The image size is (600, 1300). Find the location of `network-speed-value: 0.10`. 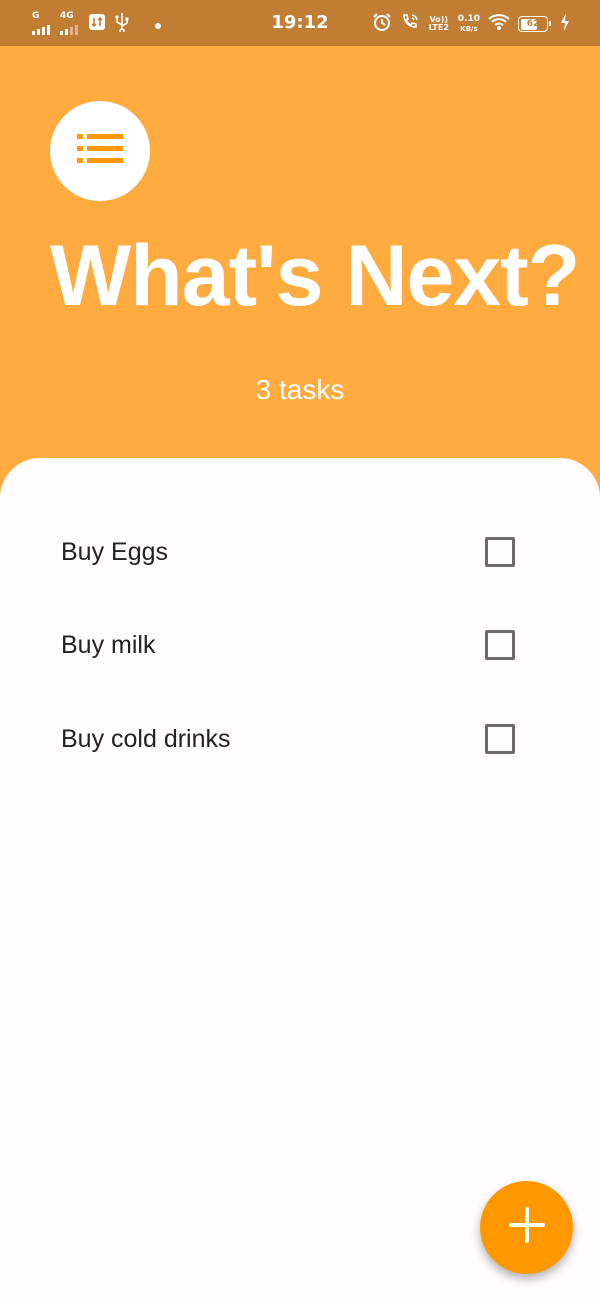

network-speed-value: 0.10 is located at coordinates (468, 19).